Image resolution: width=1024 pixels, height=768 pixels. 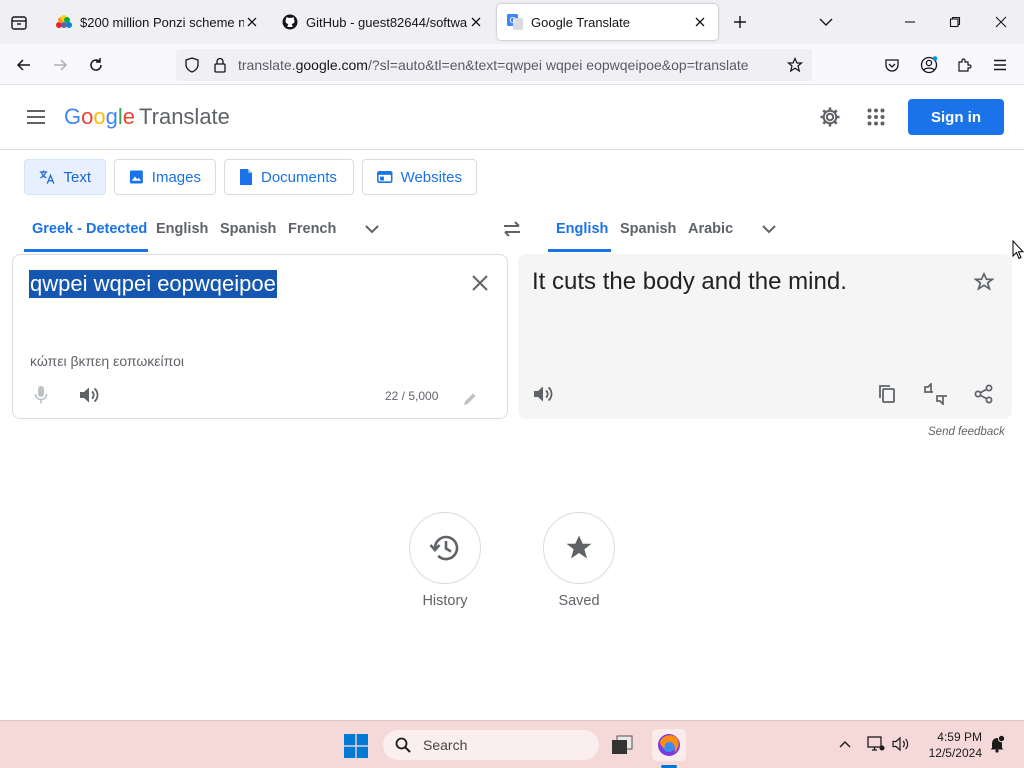 What do you see at coordinates (710, 229) in the screenshot?
I see `target-lang-arabic: Arabic` at bounding box center [710, 229].